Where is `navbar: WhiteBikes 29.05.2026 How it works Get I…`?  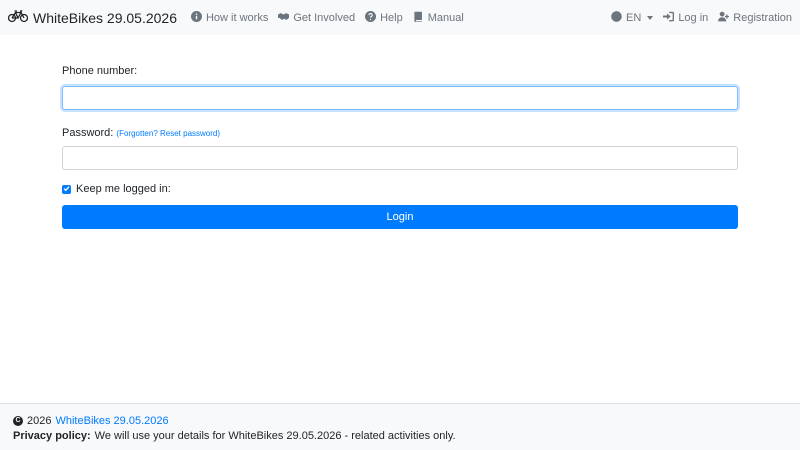
navbar: WhiteBikes 29.05.2026 How it works Get I… is located at coordinates (400, 17).